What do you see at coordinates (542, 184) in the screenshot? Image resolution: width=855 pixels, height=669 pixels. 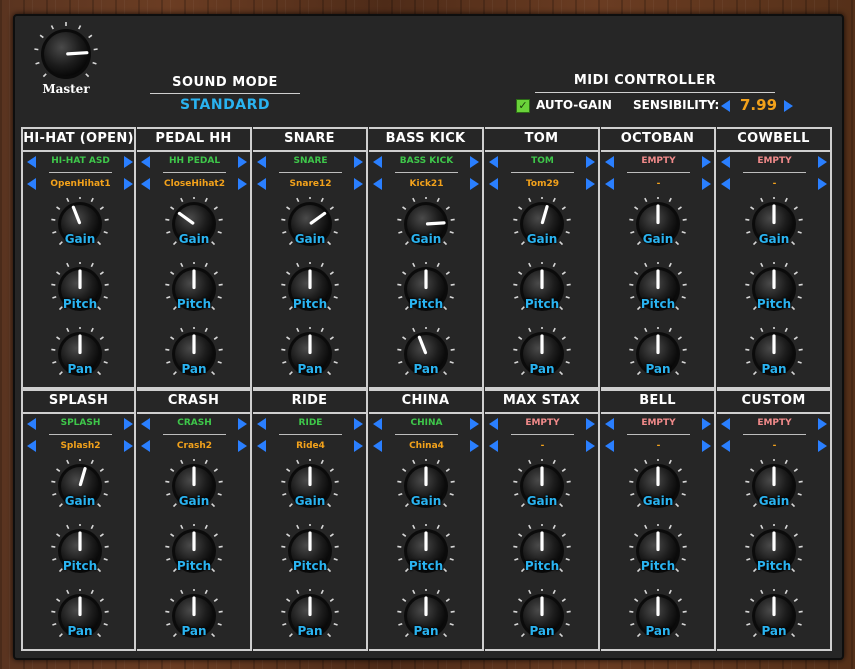 I see `sample-select: Tom29` at bounding box center [542, 184].